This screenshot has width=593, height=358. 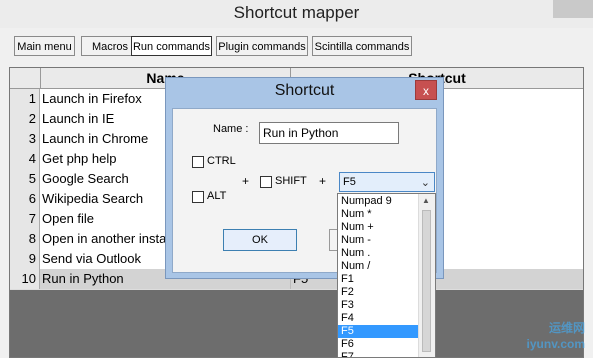 I want to click on dropdown-option: F4, so click(x=378, y=318).